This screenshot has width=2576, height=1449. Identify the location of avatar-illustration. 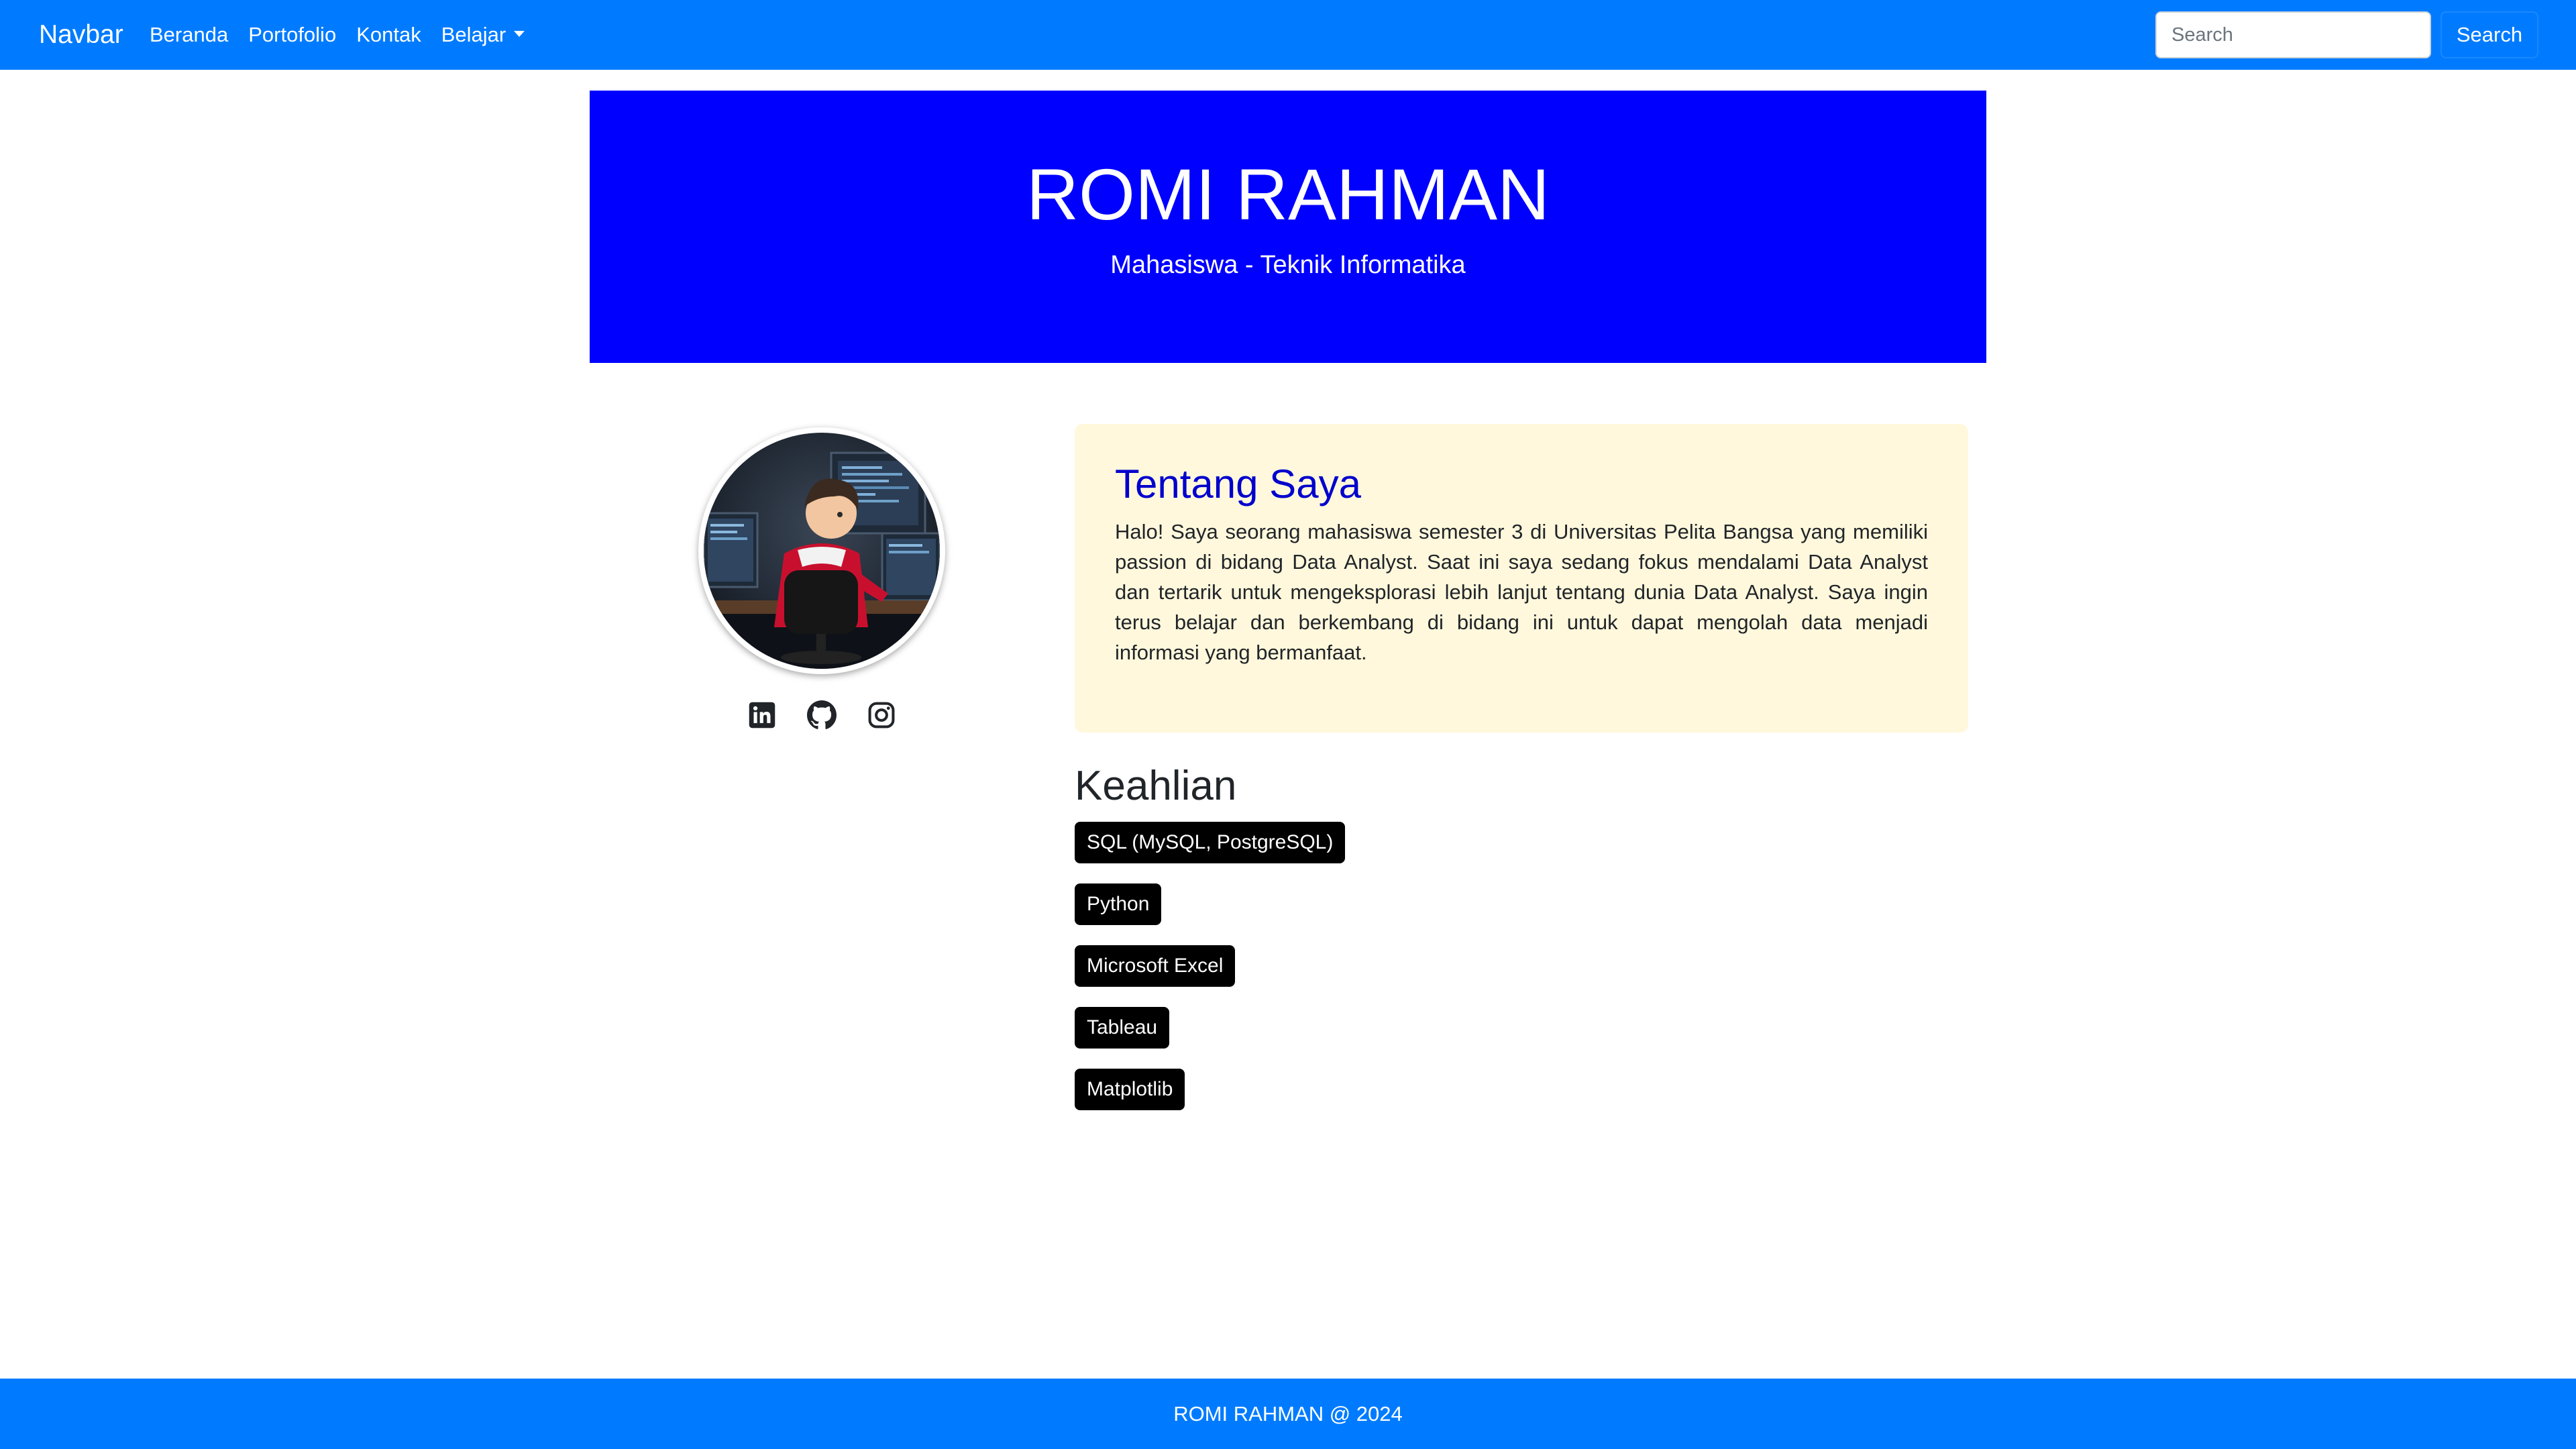
(822, 551).